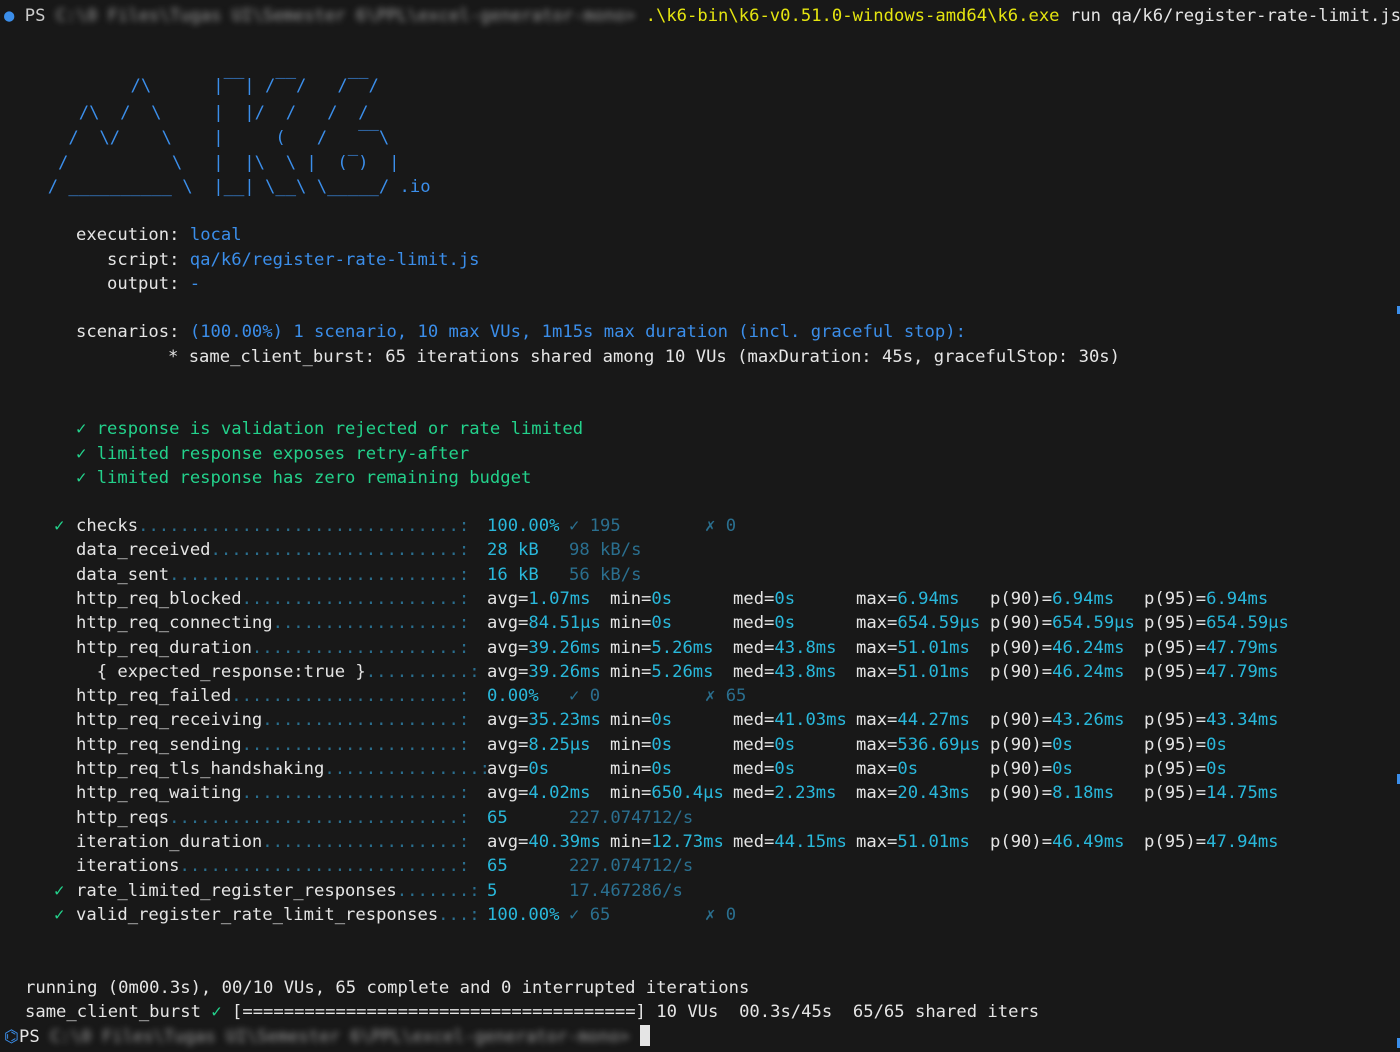  What do you see at coordinates (154, 696) in the screenshot?
I see `metric-name: http_req_failed` at bounding box center [154, 696].